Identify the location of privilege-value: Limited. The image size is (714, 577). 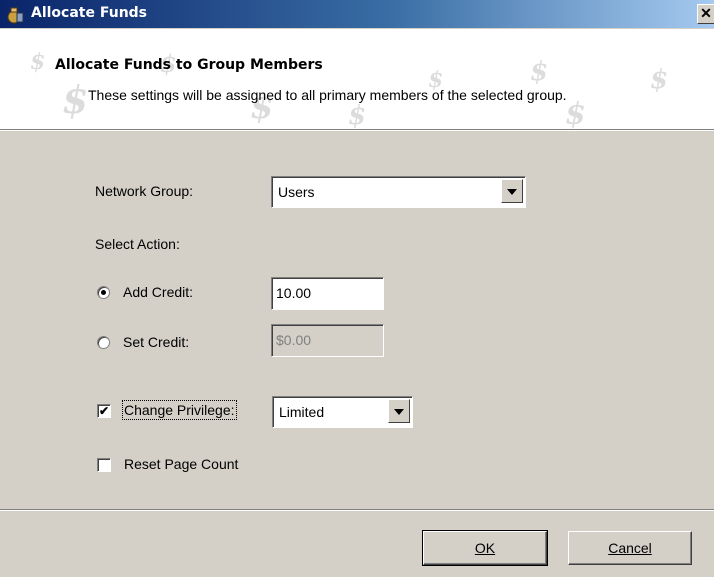
(302, 412).